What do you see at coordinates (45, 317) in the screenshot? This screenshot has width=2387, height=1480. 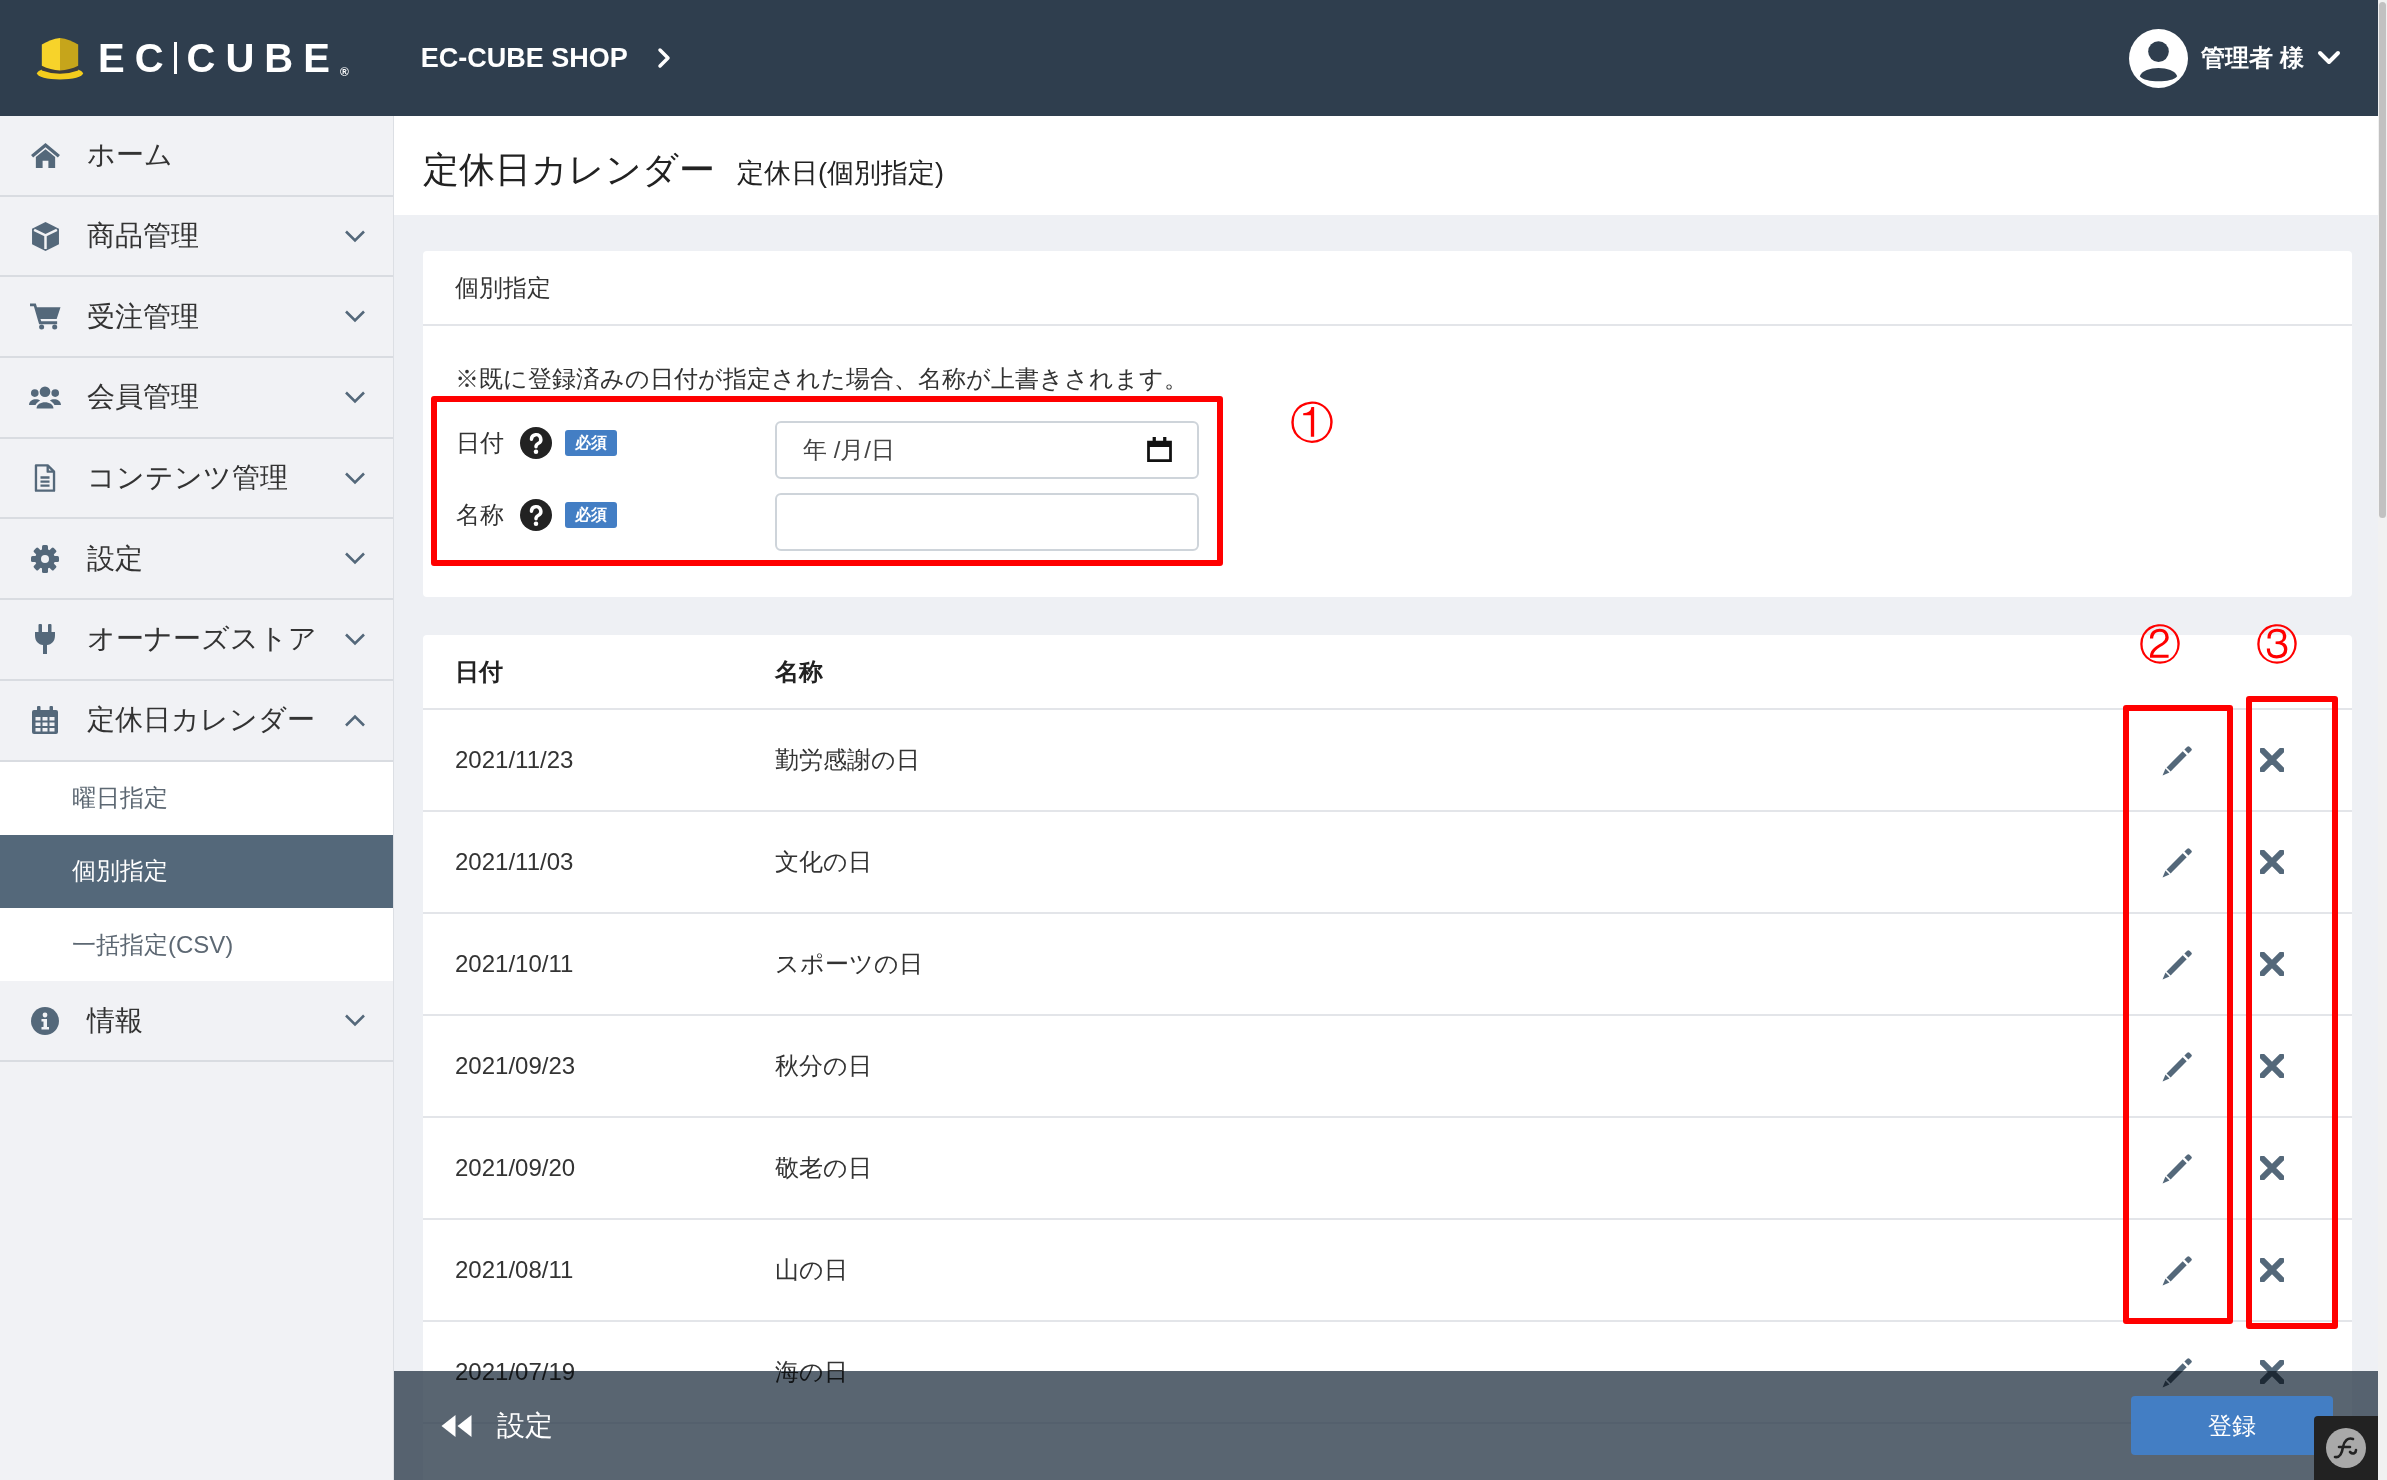 I see `cart-icon` at bounding box center [45, 317].